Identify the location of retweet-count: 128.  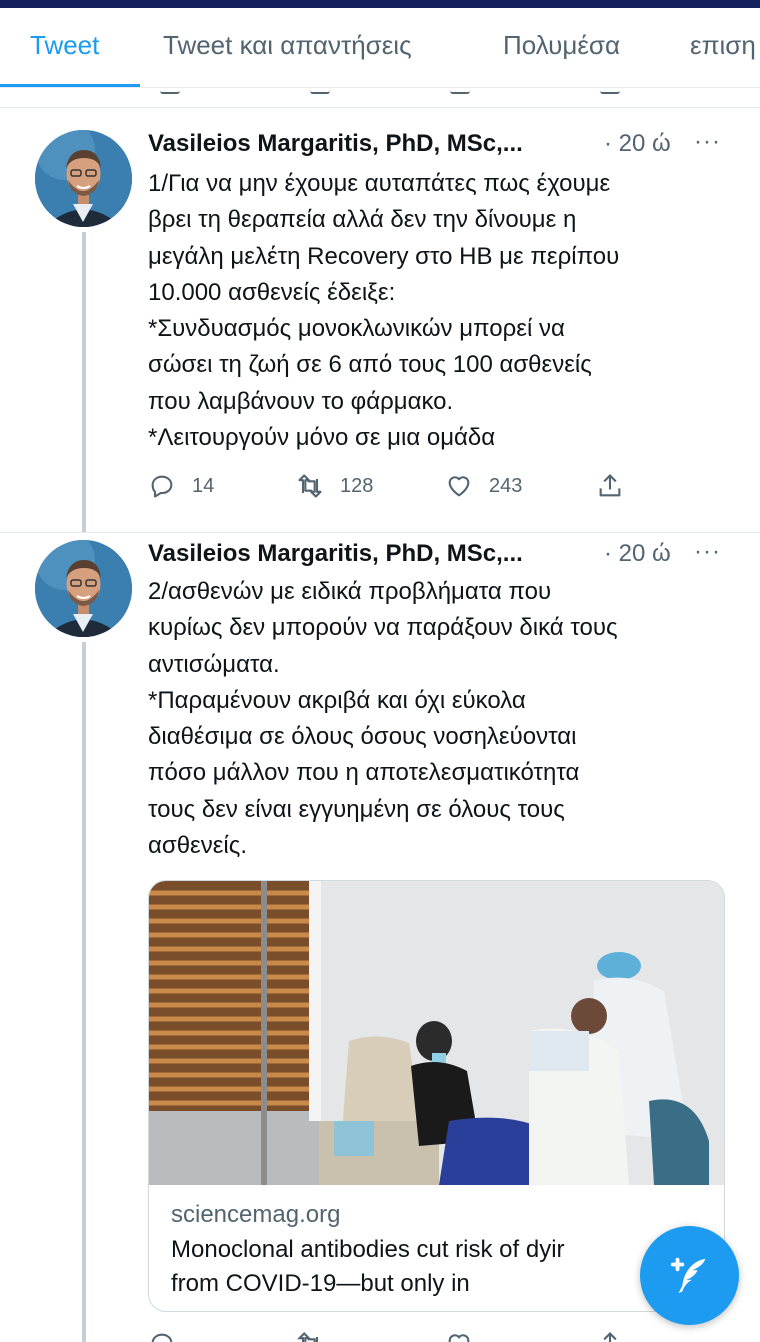
(357, 485).